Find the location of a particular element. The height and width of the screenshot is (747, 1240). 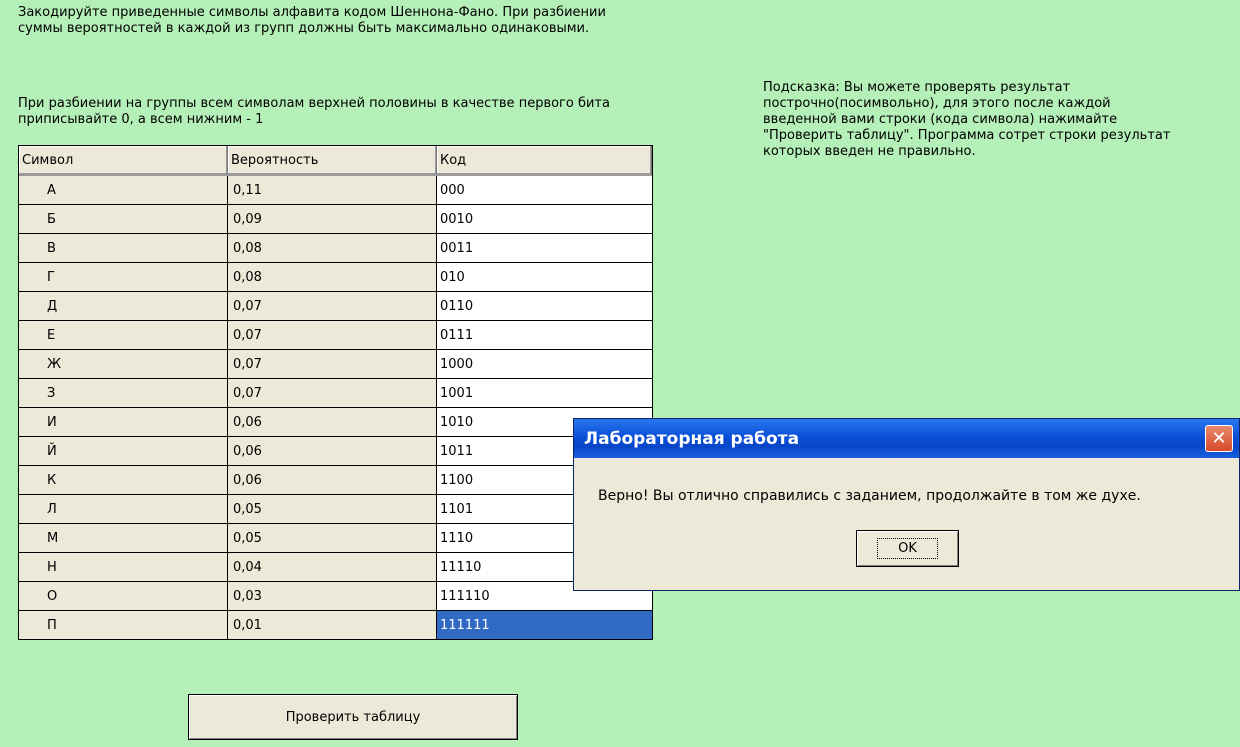

symbol-cell: Д is located at coordinates (123, 306).